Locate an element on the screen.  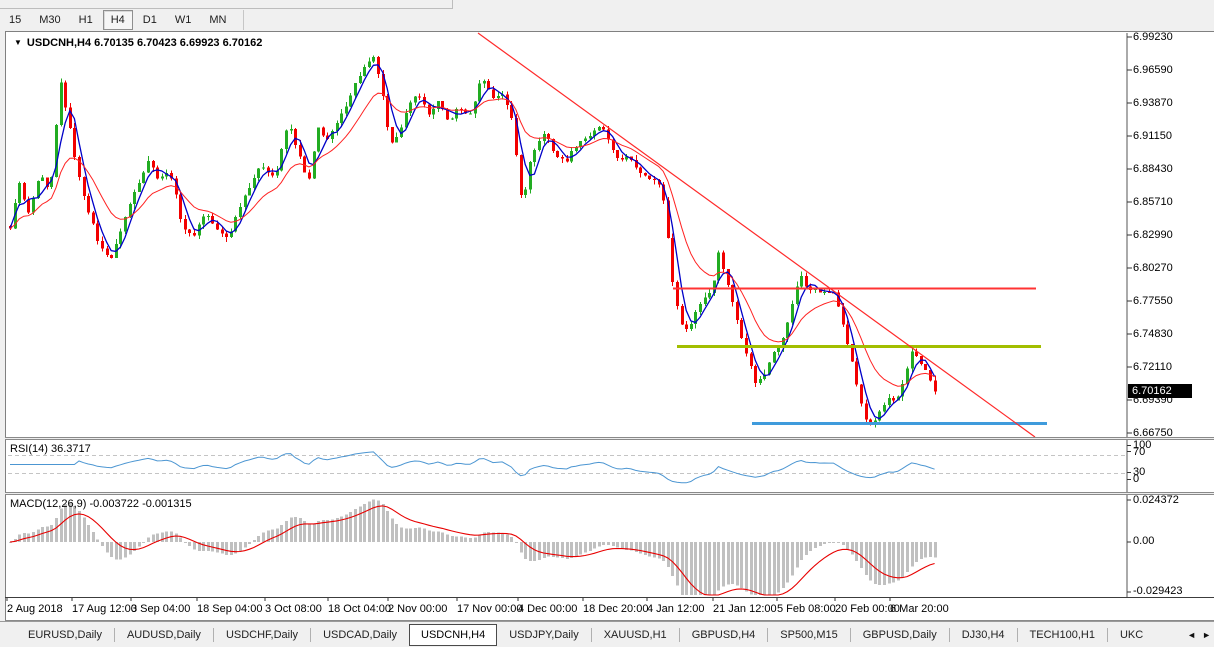
rsi-axis-label: 70 is located at coordinates (1139, 452).